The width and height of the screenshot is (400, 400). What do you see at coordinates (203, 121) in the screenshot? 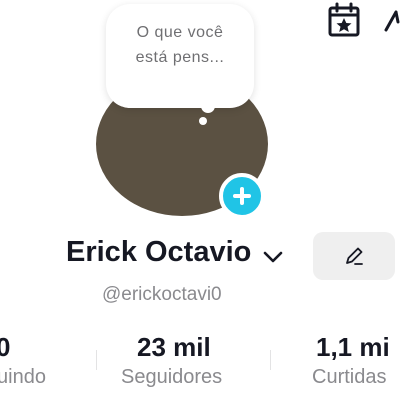
I see `bubble-dot` at bounding box center [203, 121].